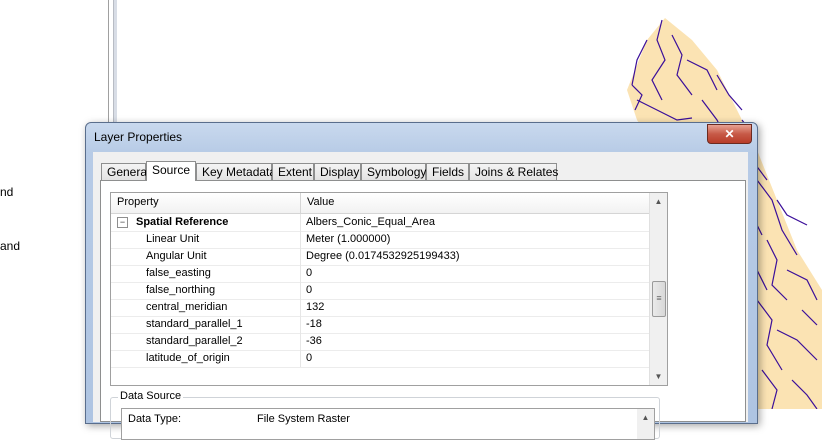  I want to click on toc-item-text: nd, so click(6, 192).